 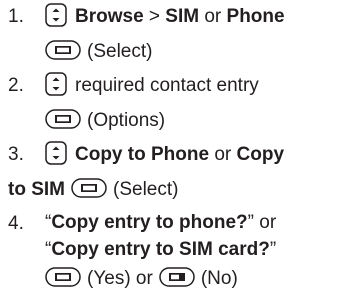 I want to click on instruction-text: required contact entry, so click(x=167, y=85).